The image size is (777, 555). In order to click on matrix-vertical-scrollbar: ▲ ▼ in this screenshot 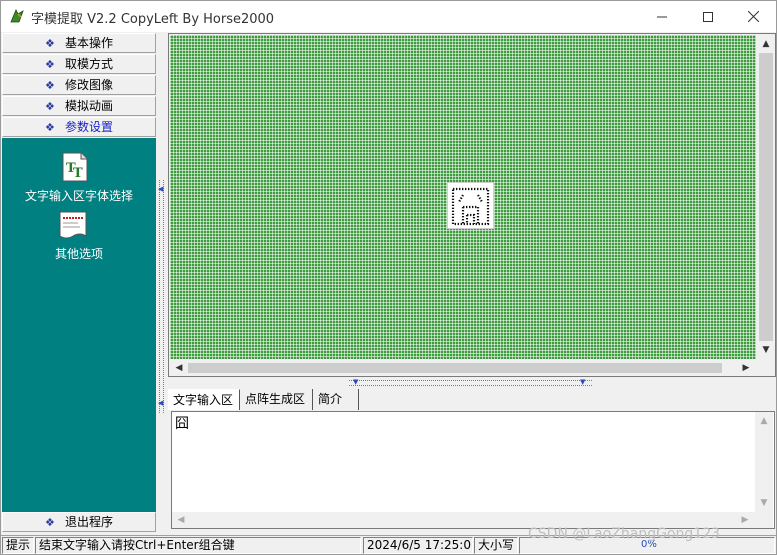, I will do `click(766, 197)`.